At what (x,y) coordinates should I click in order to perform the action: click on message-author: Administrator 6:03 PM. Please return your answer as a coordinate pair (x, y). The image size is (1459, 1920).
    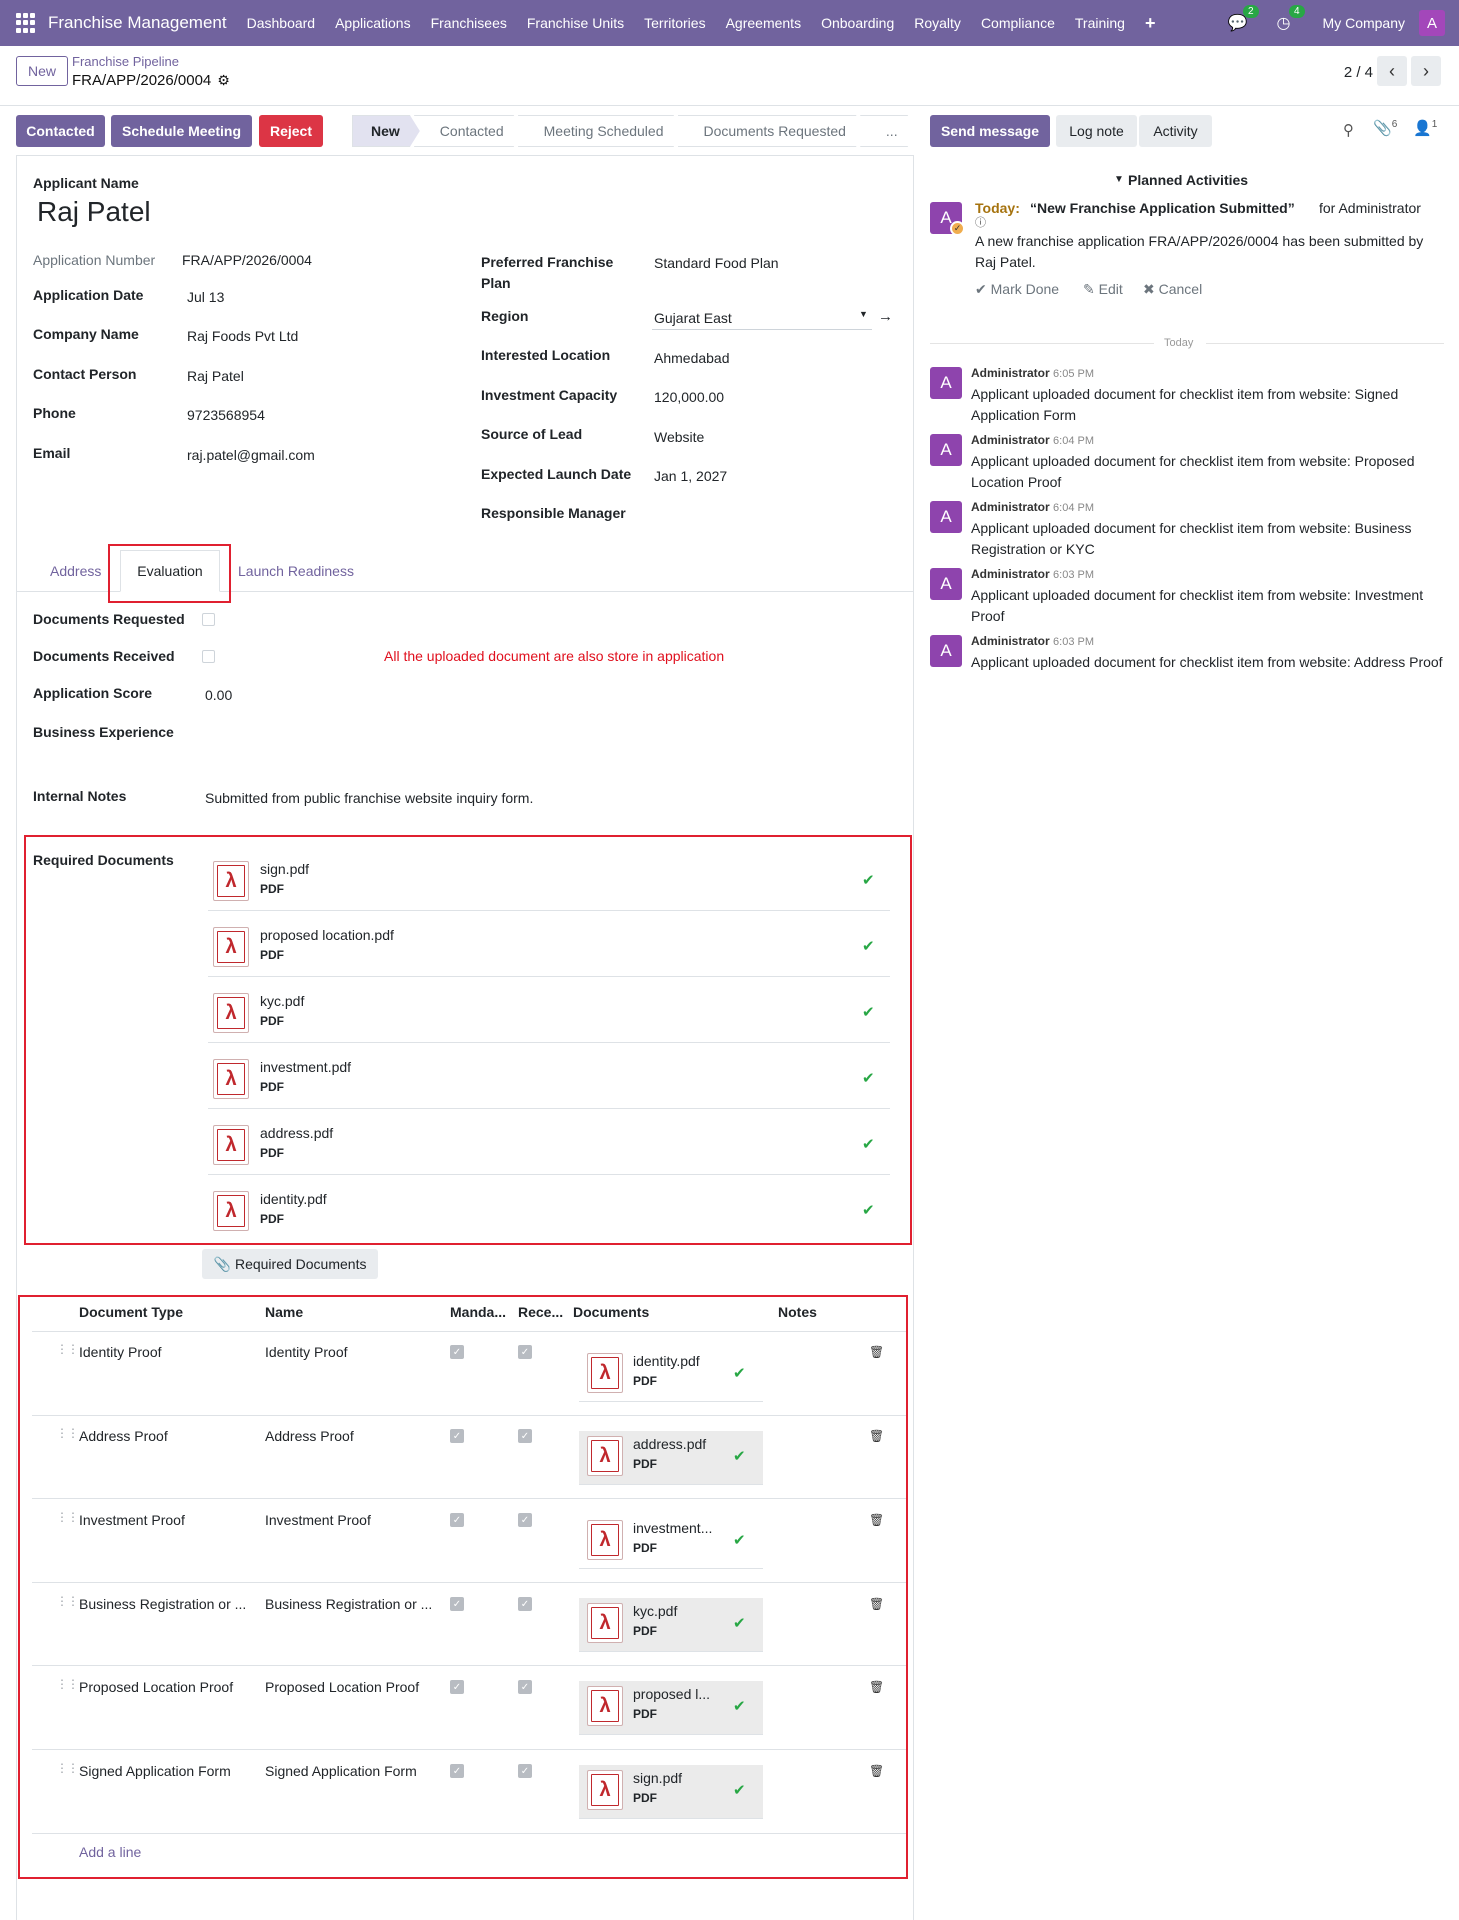
    Looking at the image, I should click on (1032, 574).